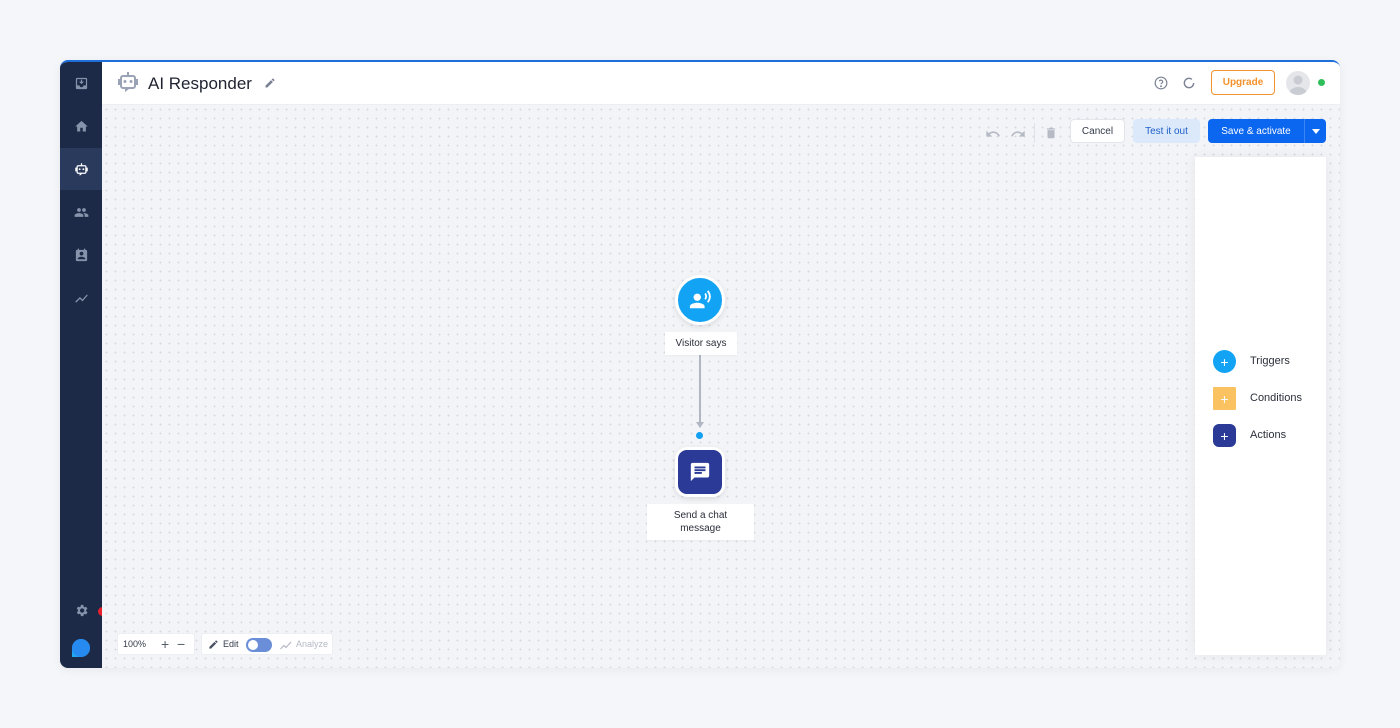 Image resolution: width=1400 pixels, height=728 pixels. What do you see at coordinates (701, 343) in the screenshot?
I see `node-label: Visitor says` at bounding box center [701, 343].